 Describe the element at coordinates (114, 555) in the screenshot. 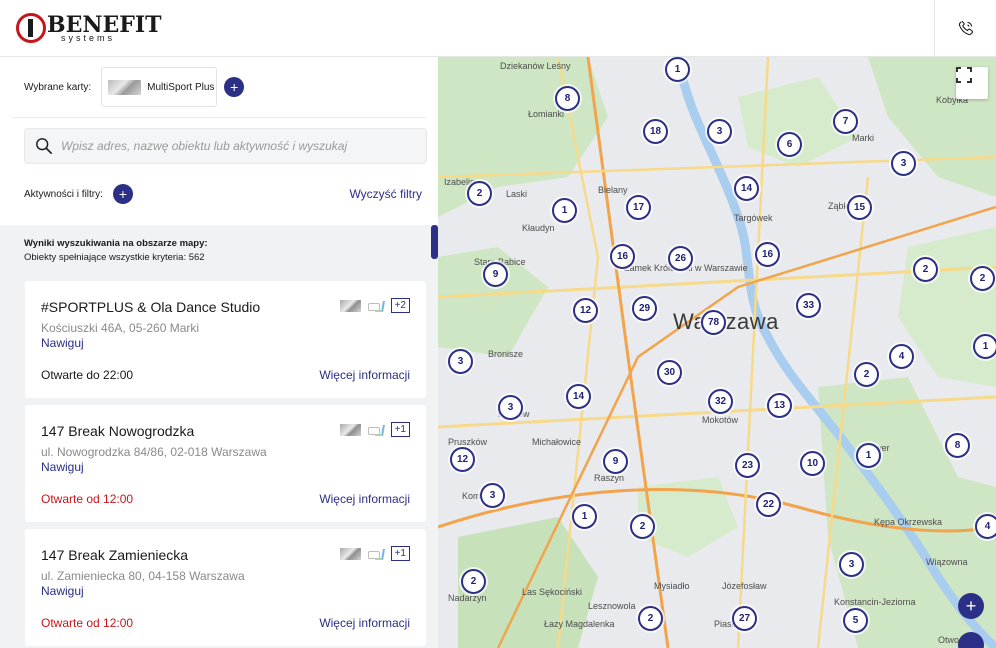

I see `item-title: 147 Break Zamieniecka` at that location.